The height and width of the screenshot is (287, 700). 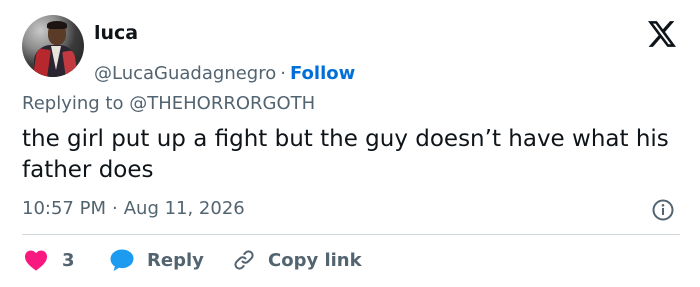 I want to click on reply-context-mention: @THEHORRORGOTH, so click(x=222, y=103).